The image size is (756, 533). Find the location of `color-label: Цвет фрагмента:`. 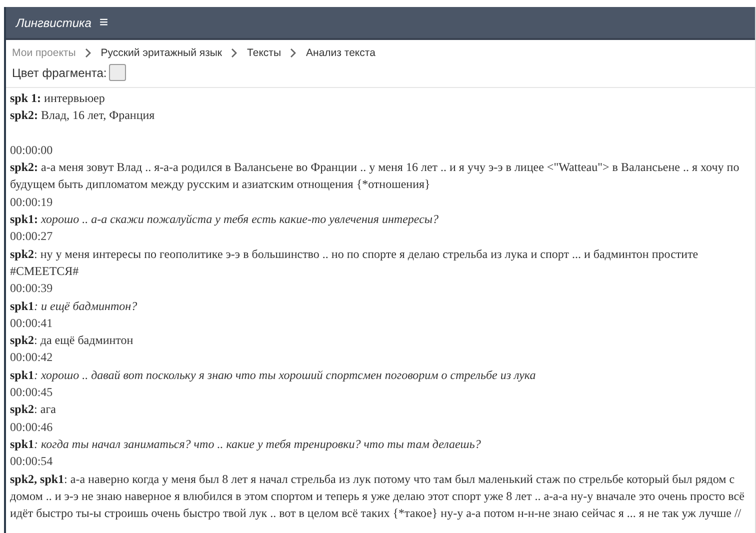

color-label: Цвет фрагмента: is located at coordinates (59, 73).